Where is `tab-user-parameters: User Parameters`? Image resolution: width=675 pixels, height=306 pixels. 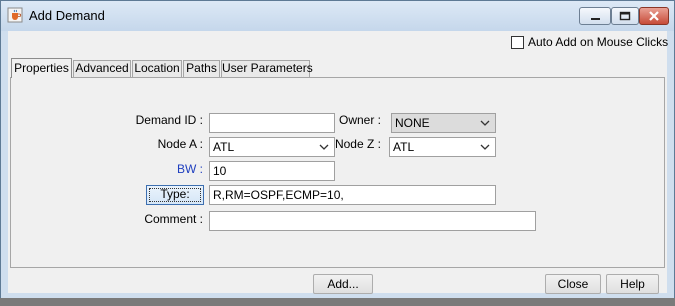
tab-user-parameters: User Parameters is located at coordinates (267, 68).